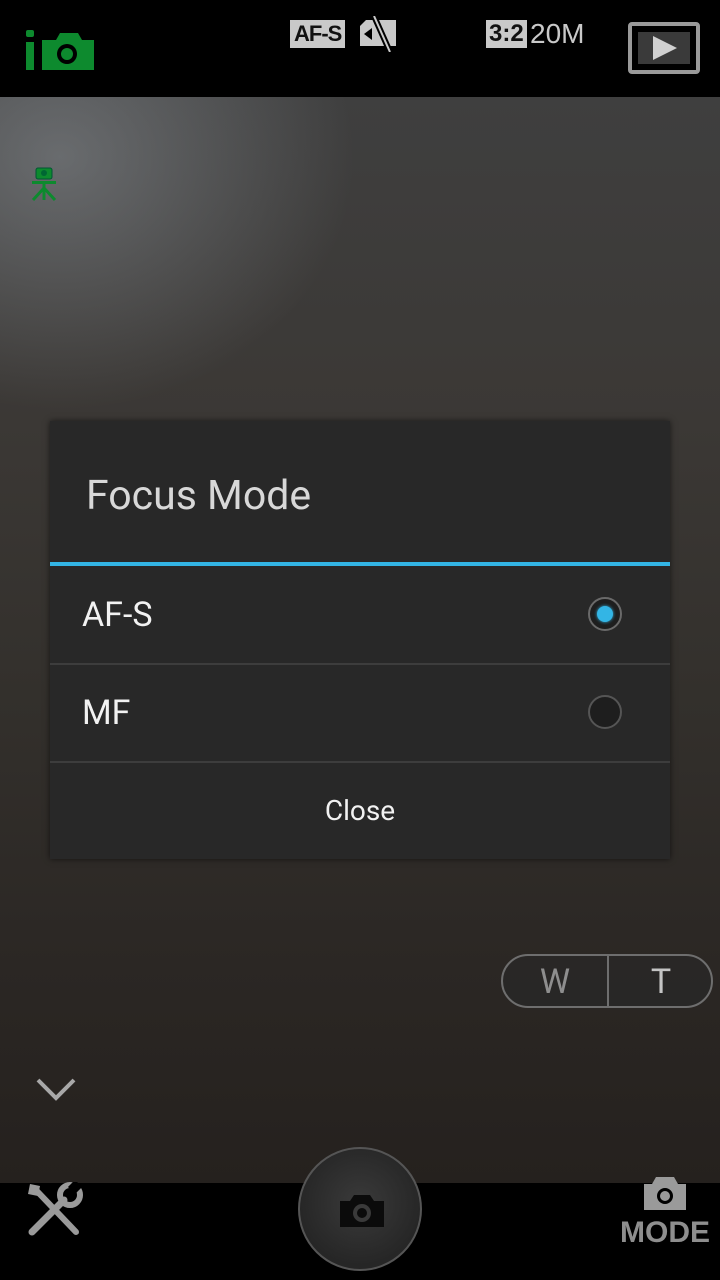  Describe the element at coordinates (56, 1211) in the screenshot. I see `wrench-screwdriver-icon` at that location.